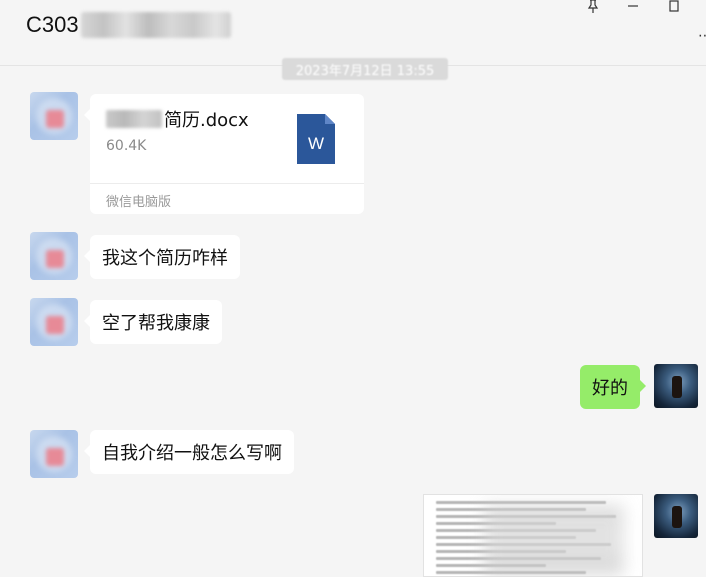 This screenshot has height=577, width=706. I want to click on file-message-card: 简历.docx 60.4K W 微信电脑版, so click(224, 154).